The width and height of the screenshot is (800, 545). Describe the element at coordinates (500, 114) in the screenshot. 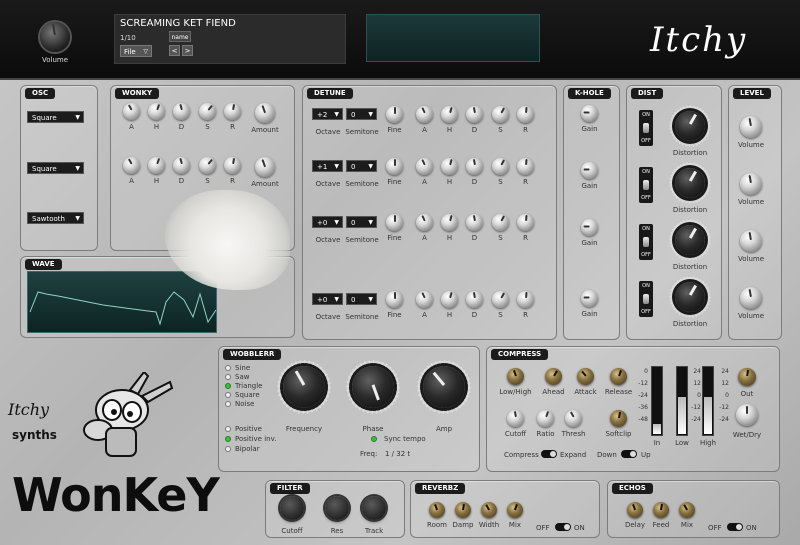

I see `detune-1-s-knob` at that location.